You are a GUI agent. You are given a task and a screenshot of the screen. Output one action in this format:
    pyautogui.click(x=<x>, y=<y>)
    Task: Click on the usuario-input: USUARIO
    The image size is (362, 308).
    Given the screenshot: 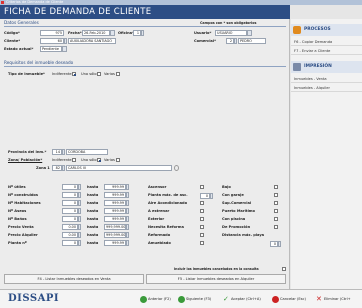 What is the action you would take?
    pyautogui.click(x=231, y=33)
    